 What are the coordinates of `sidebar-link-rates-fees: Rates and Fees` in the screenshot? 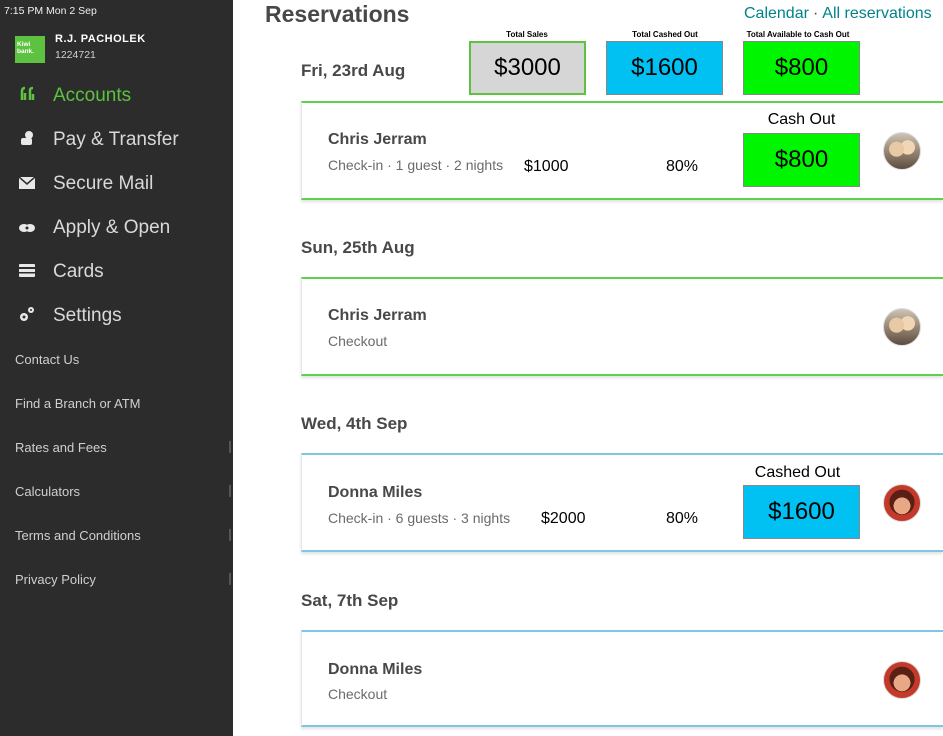 It's located at (61, 447).